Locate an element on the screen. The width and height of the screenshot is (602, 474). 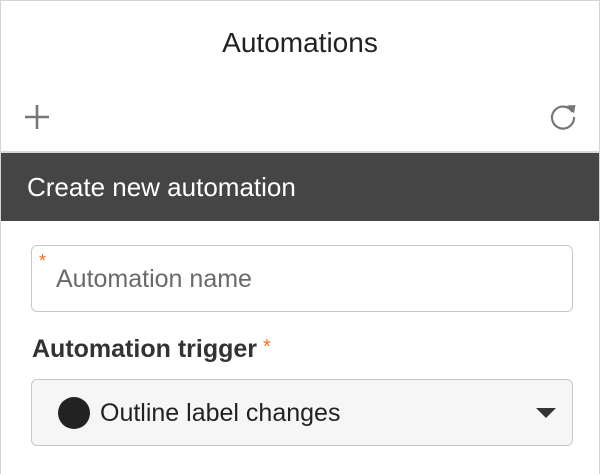
add-automation-button is located at coordinates (37, 117).